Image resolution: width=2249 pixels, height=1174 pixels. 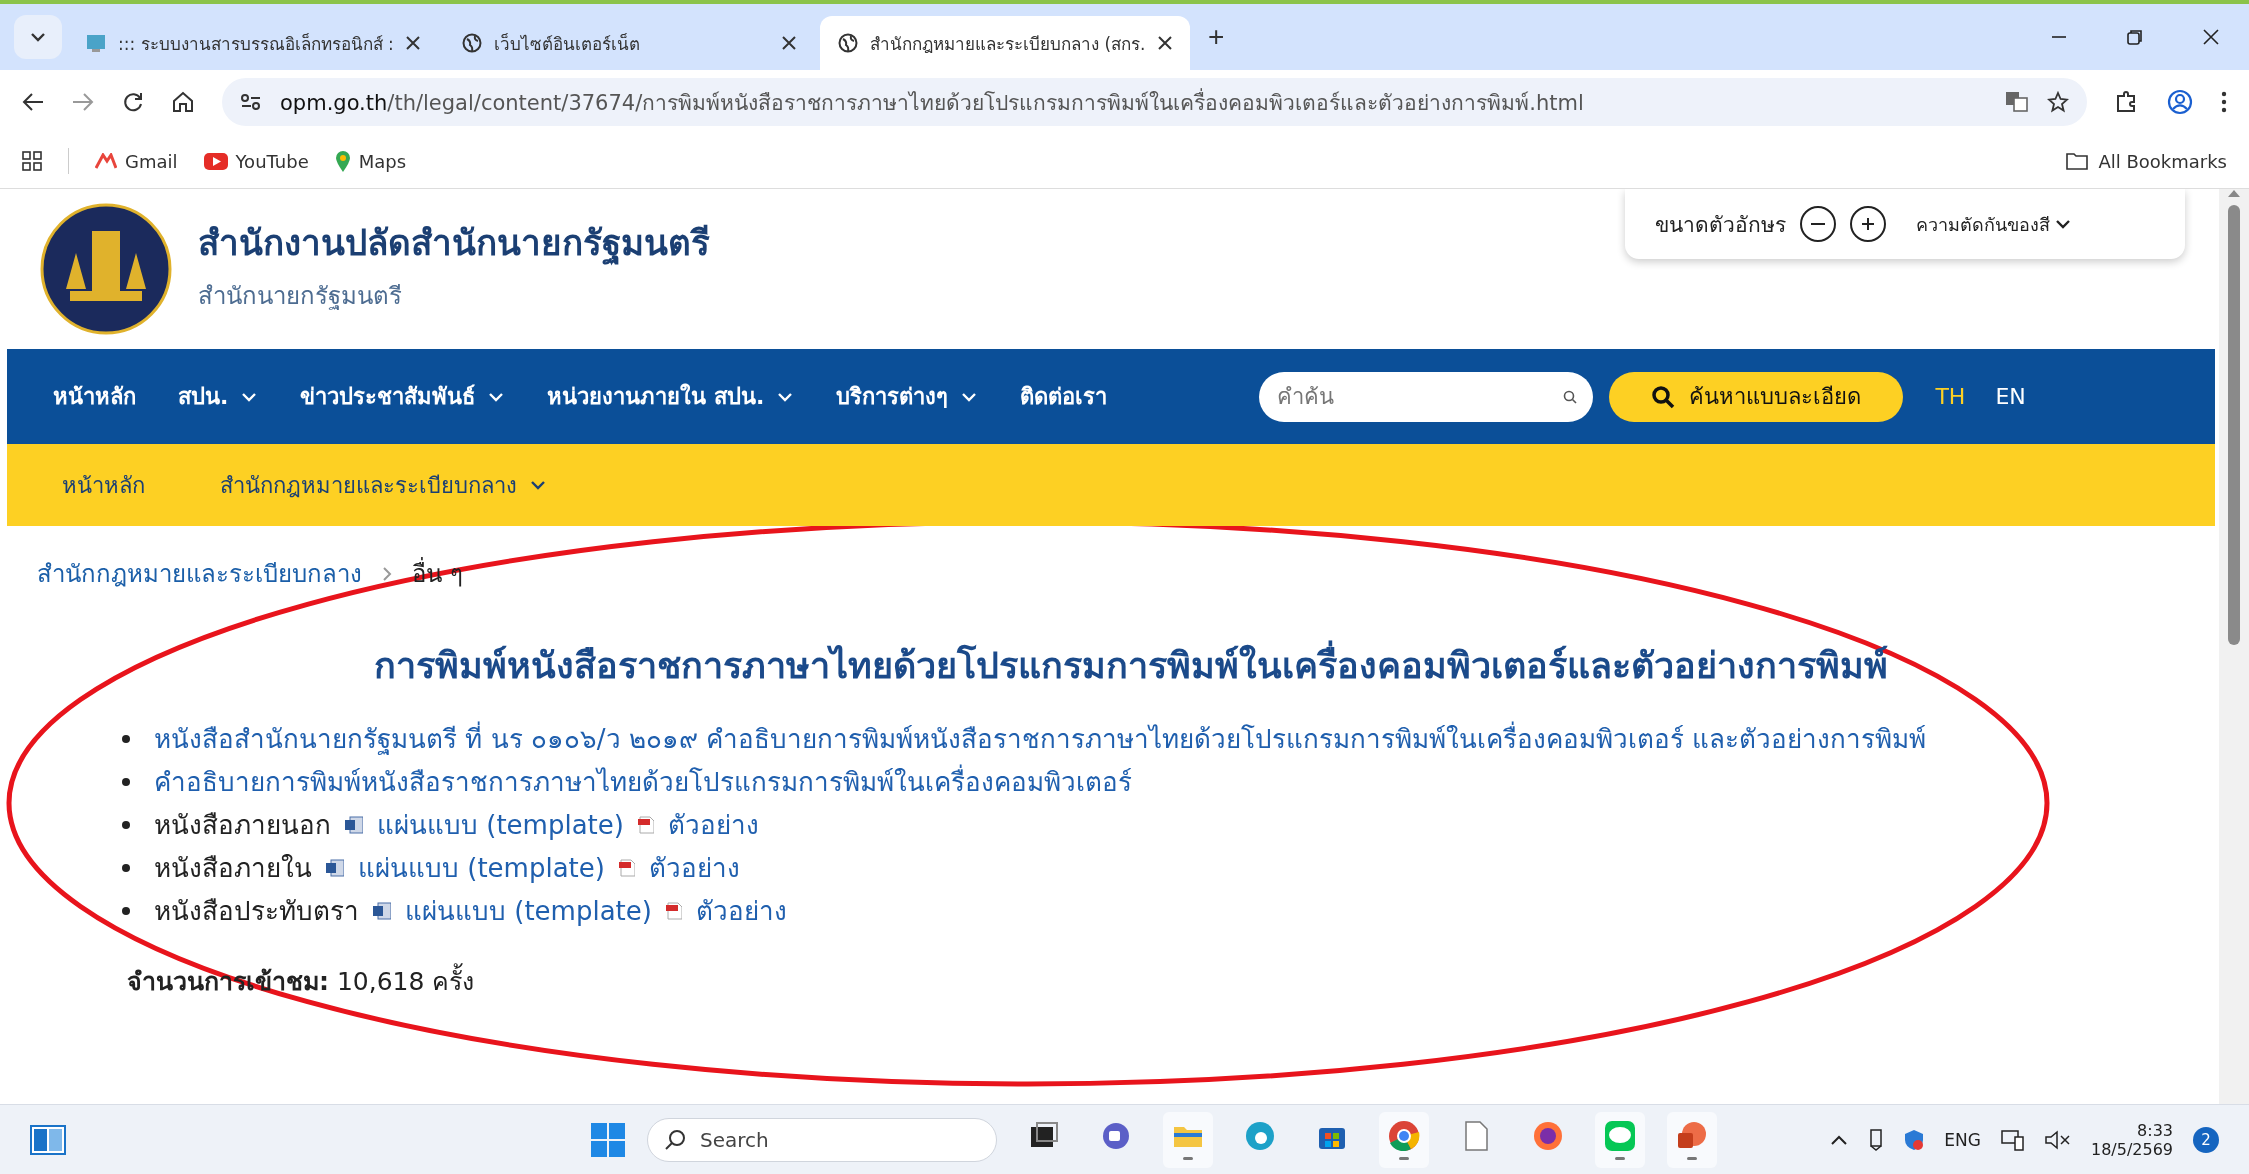 What do you see at coordinates (242, 825) in the screenshot?
I see `document-label: หนังสือภายนอก` at bounding box center [242, 825].